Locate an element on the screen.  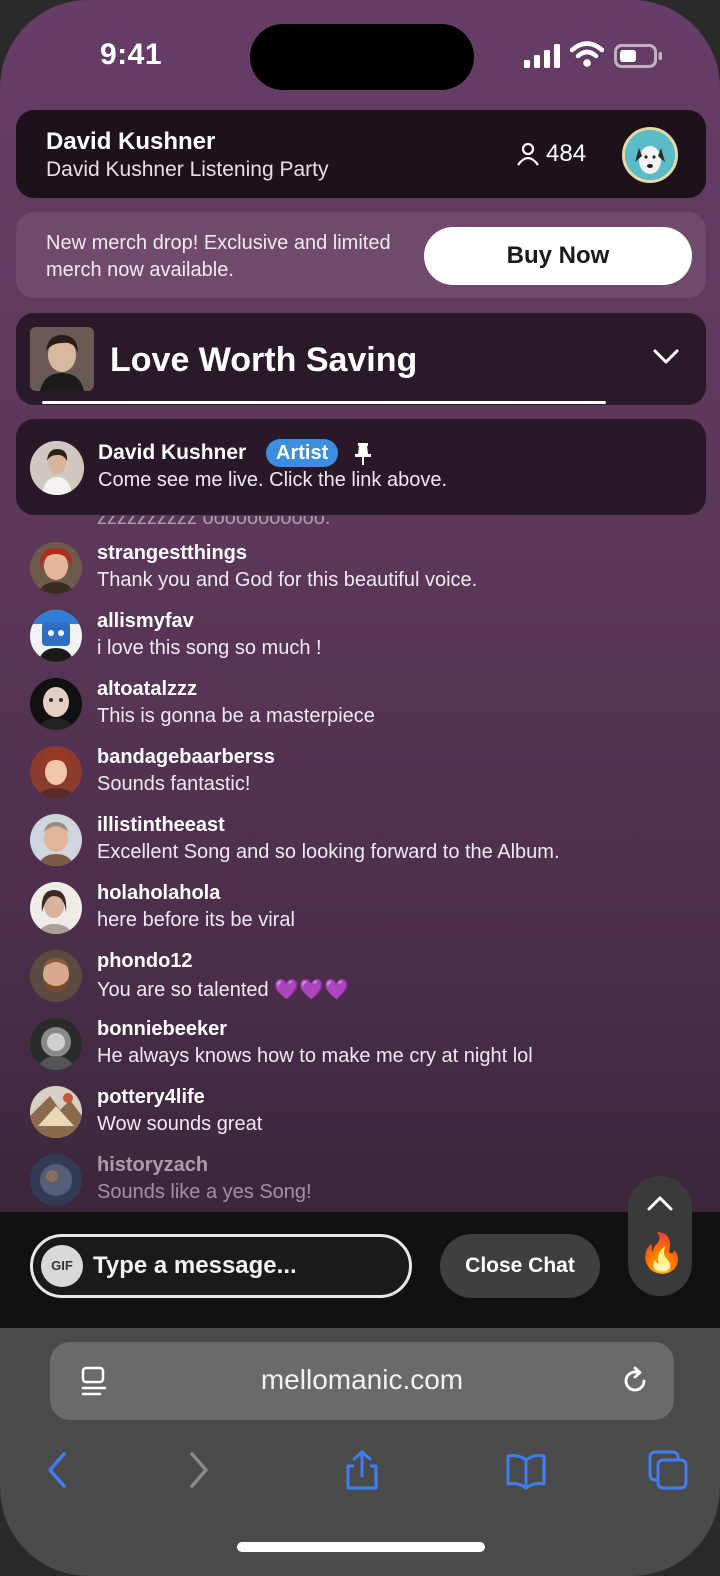
song-title: Love Worth Saving is located at coordinates (264, 360).